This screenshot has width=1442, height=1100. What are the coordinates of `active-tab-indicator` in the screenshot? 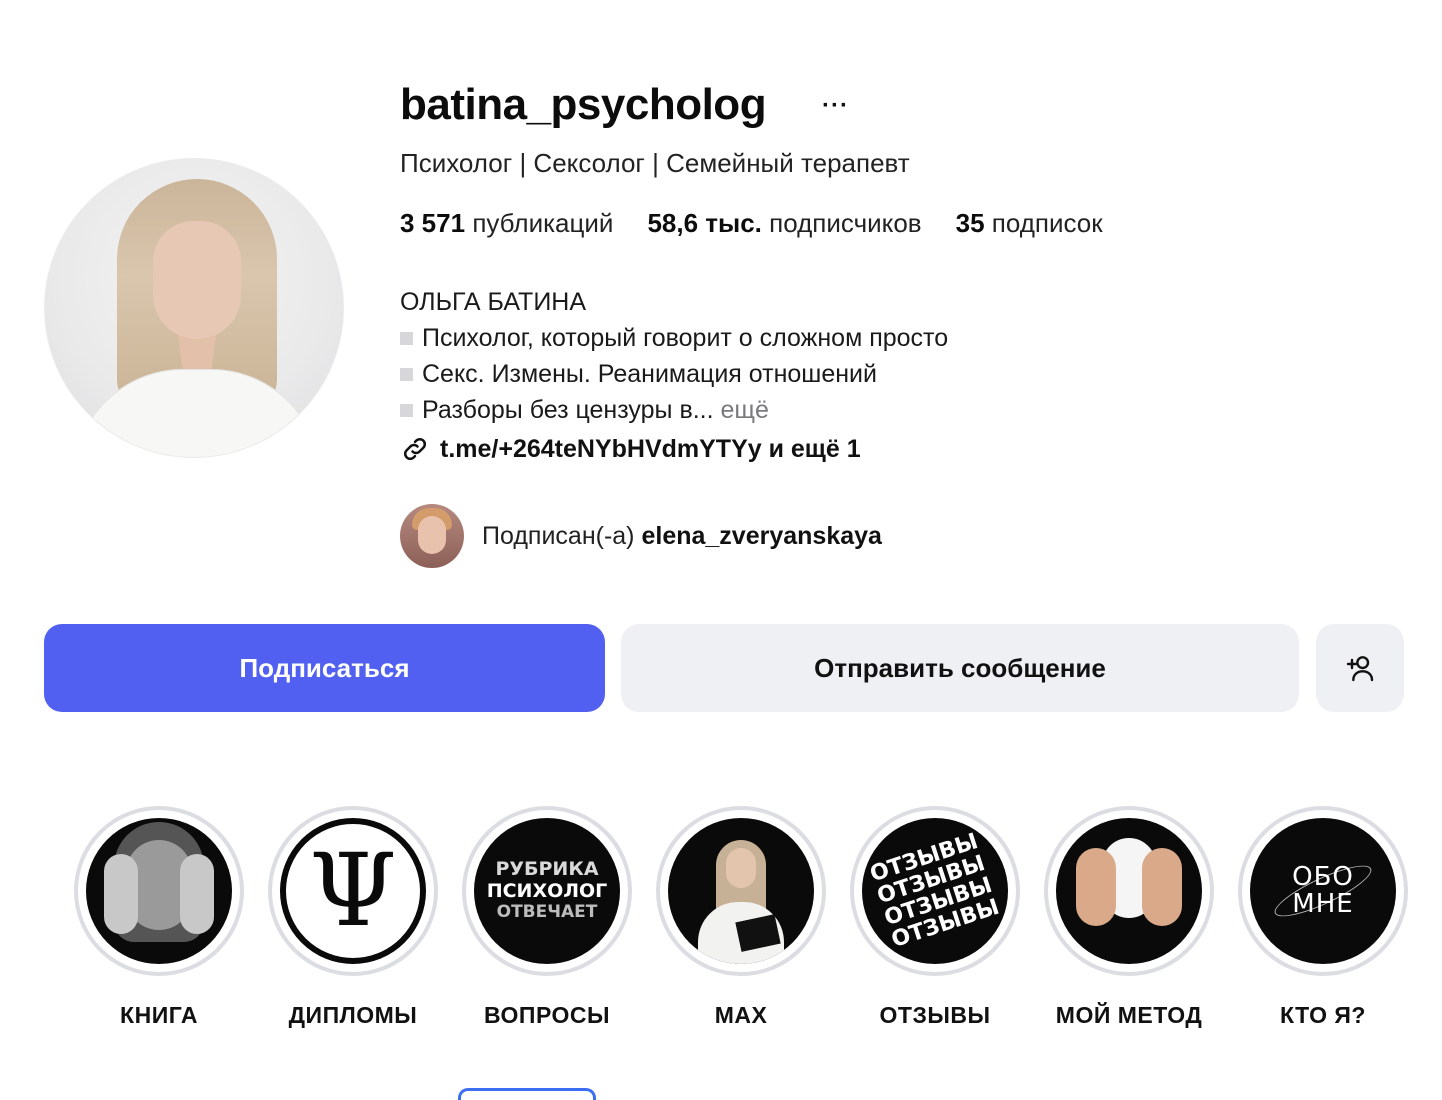 It's located at (527, 1094).